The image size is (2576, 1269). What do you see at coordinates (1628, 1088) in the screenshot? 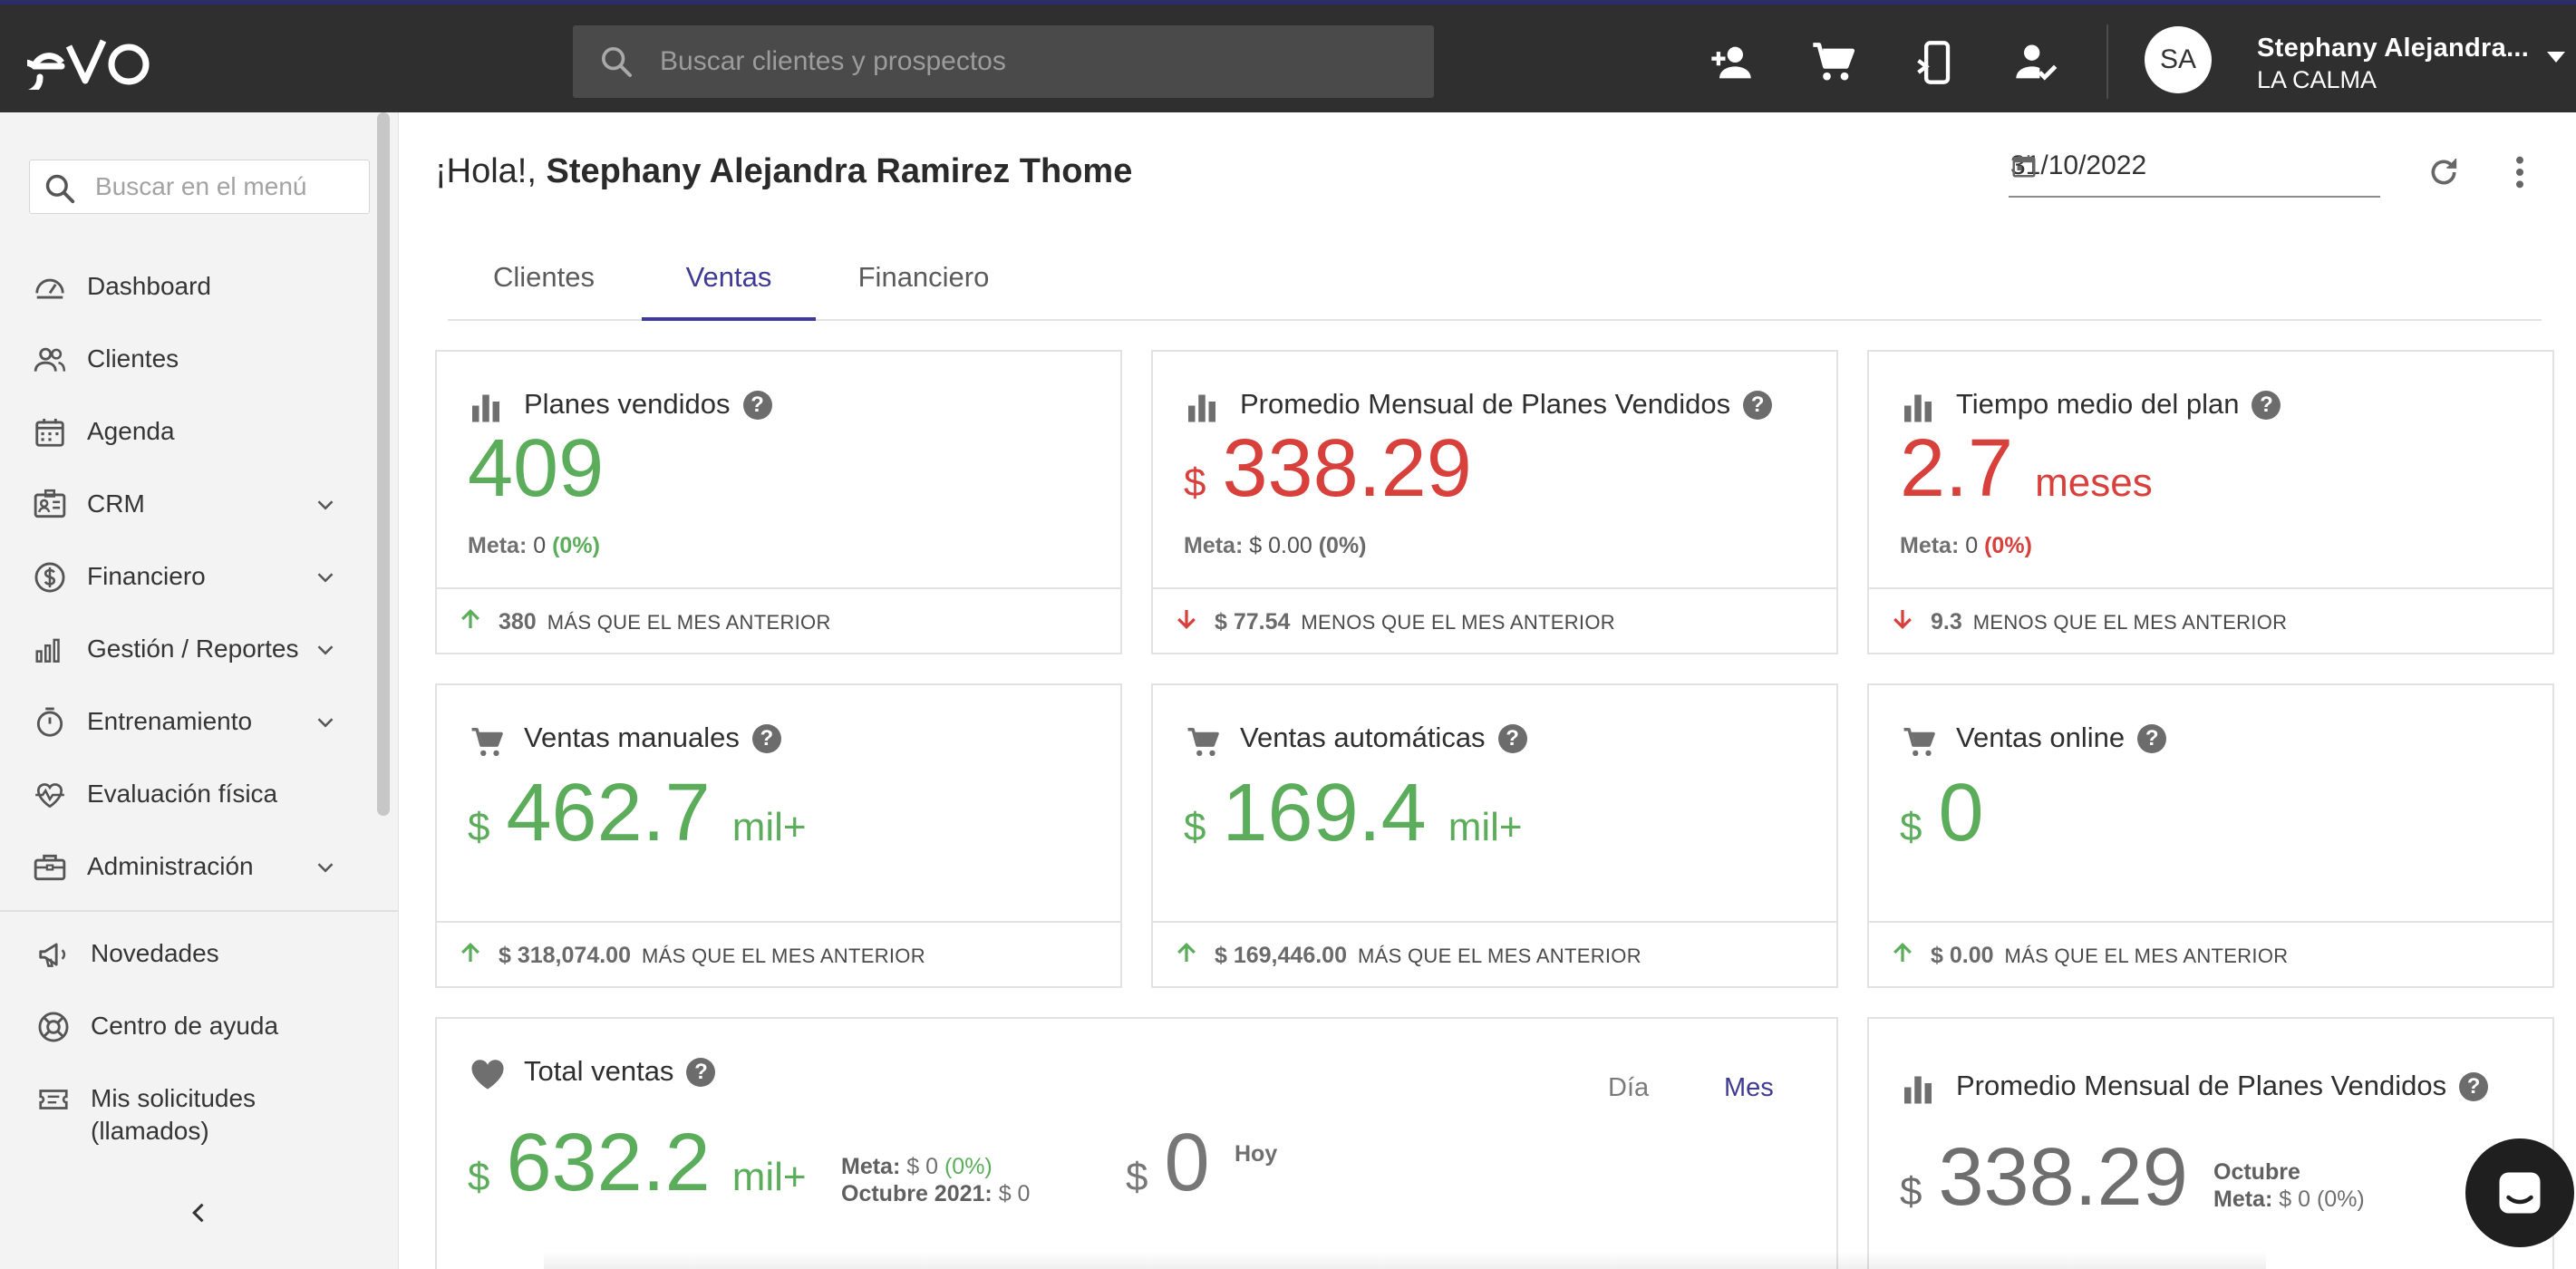
I see `period-day-toggle: Día` at bounding box center [1628, 1088].